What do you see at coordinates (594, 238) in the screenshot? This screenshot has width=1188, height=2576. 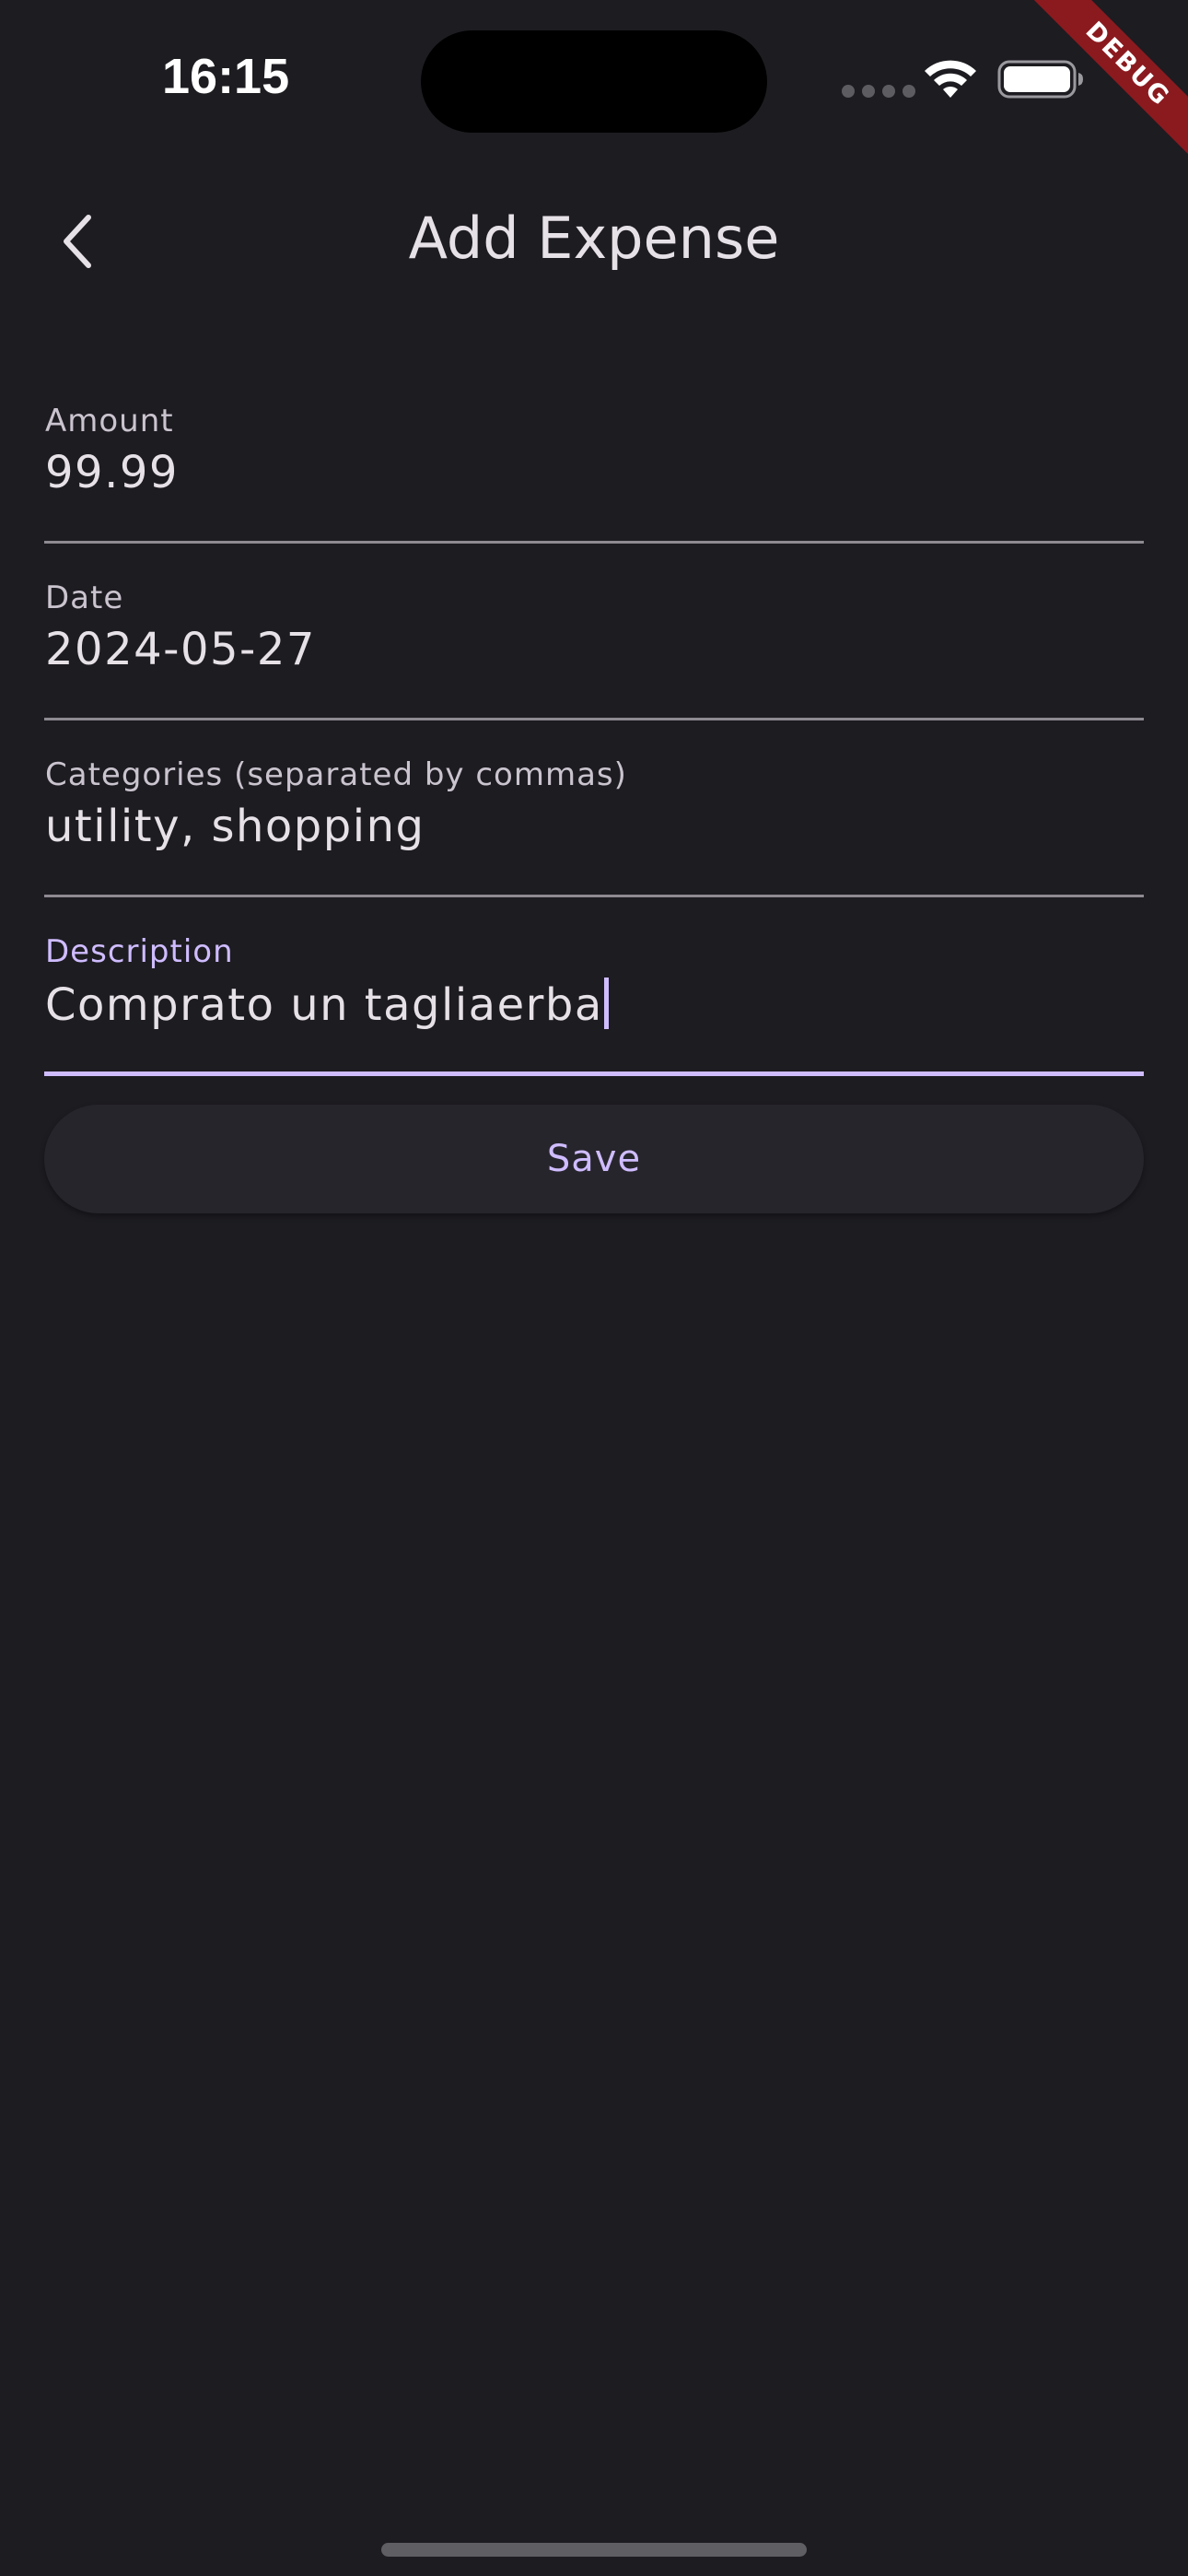 I see `page-title: Add Expense` at bounding box center [594, 238].